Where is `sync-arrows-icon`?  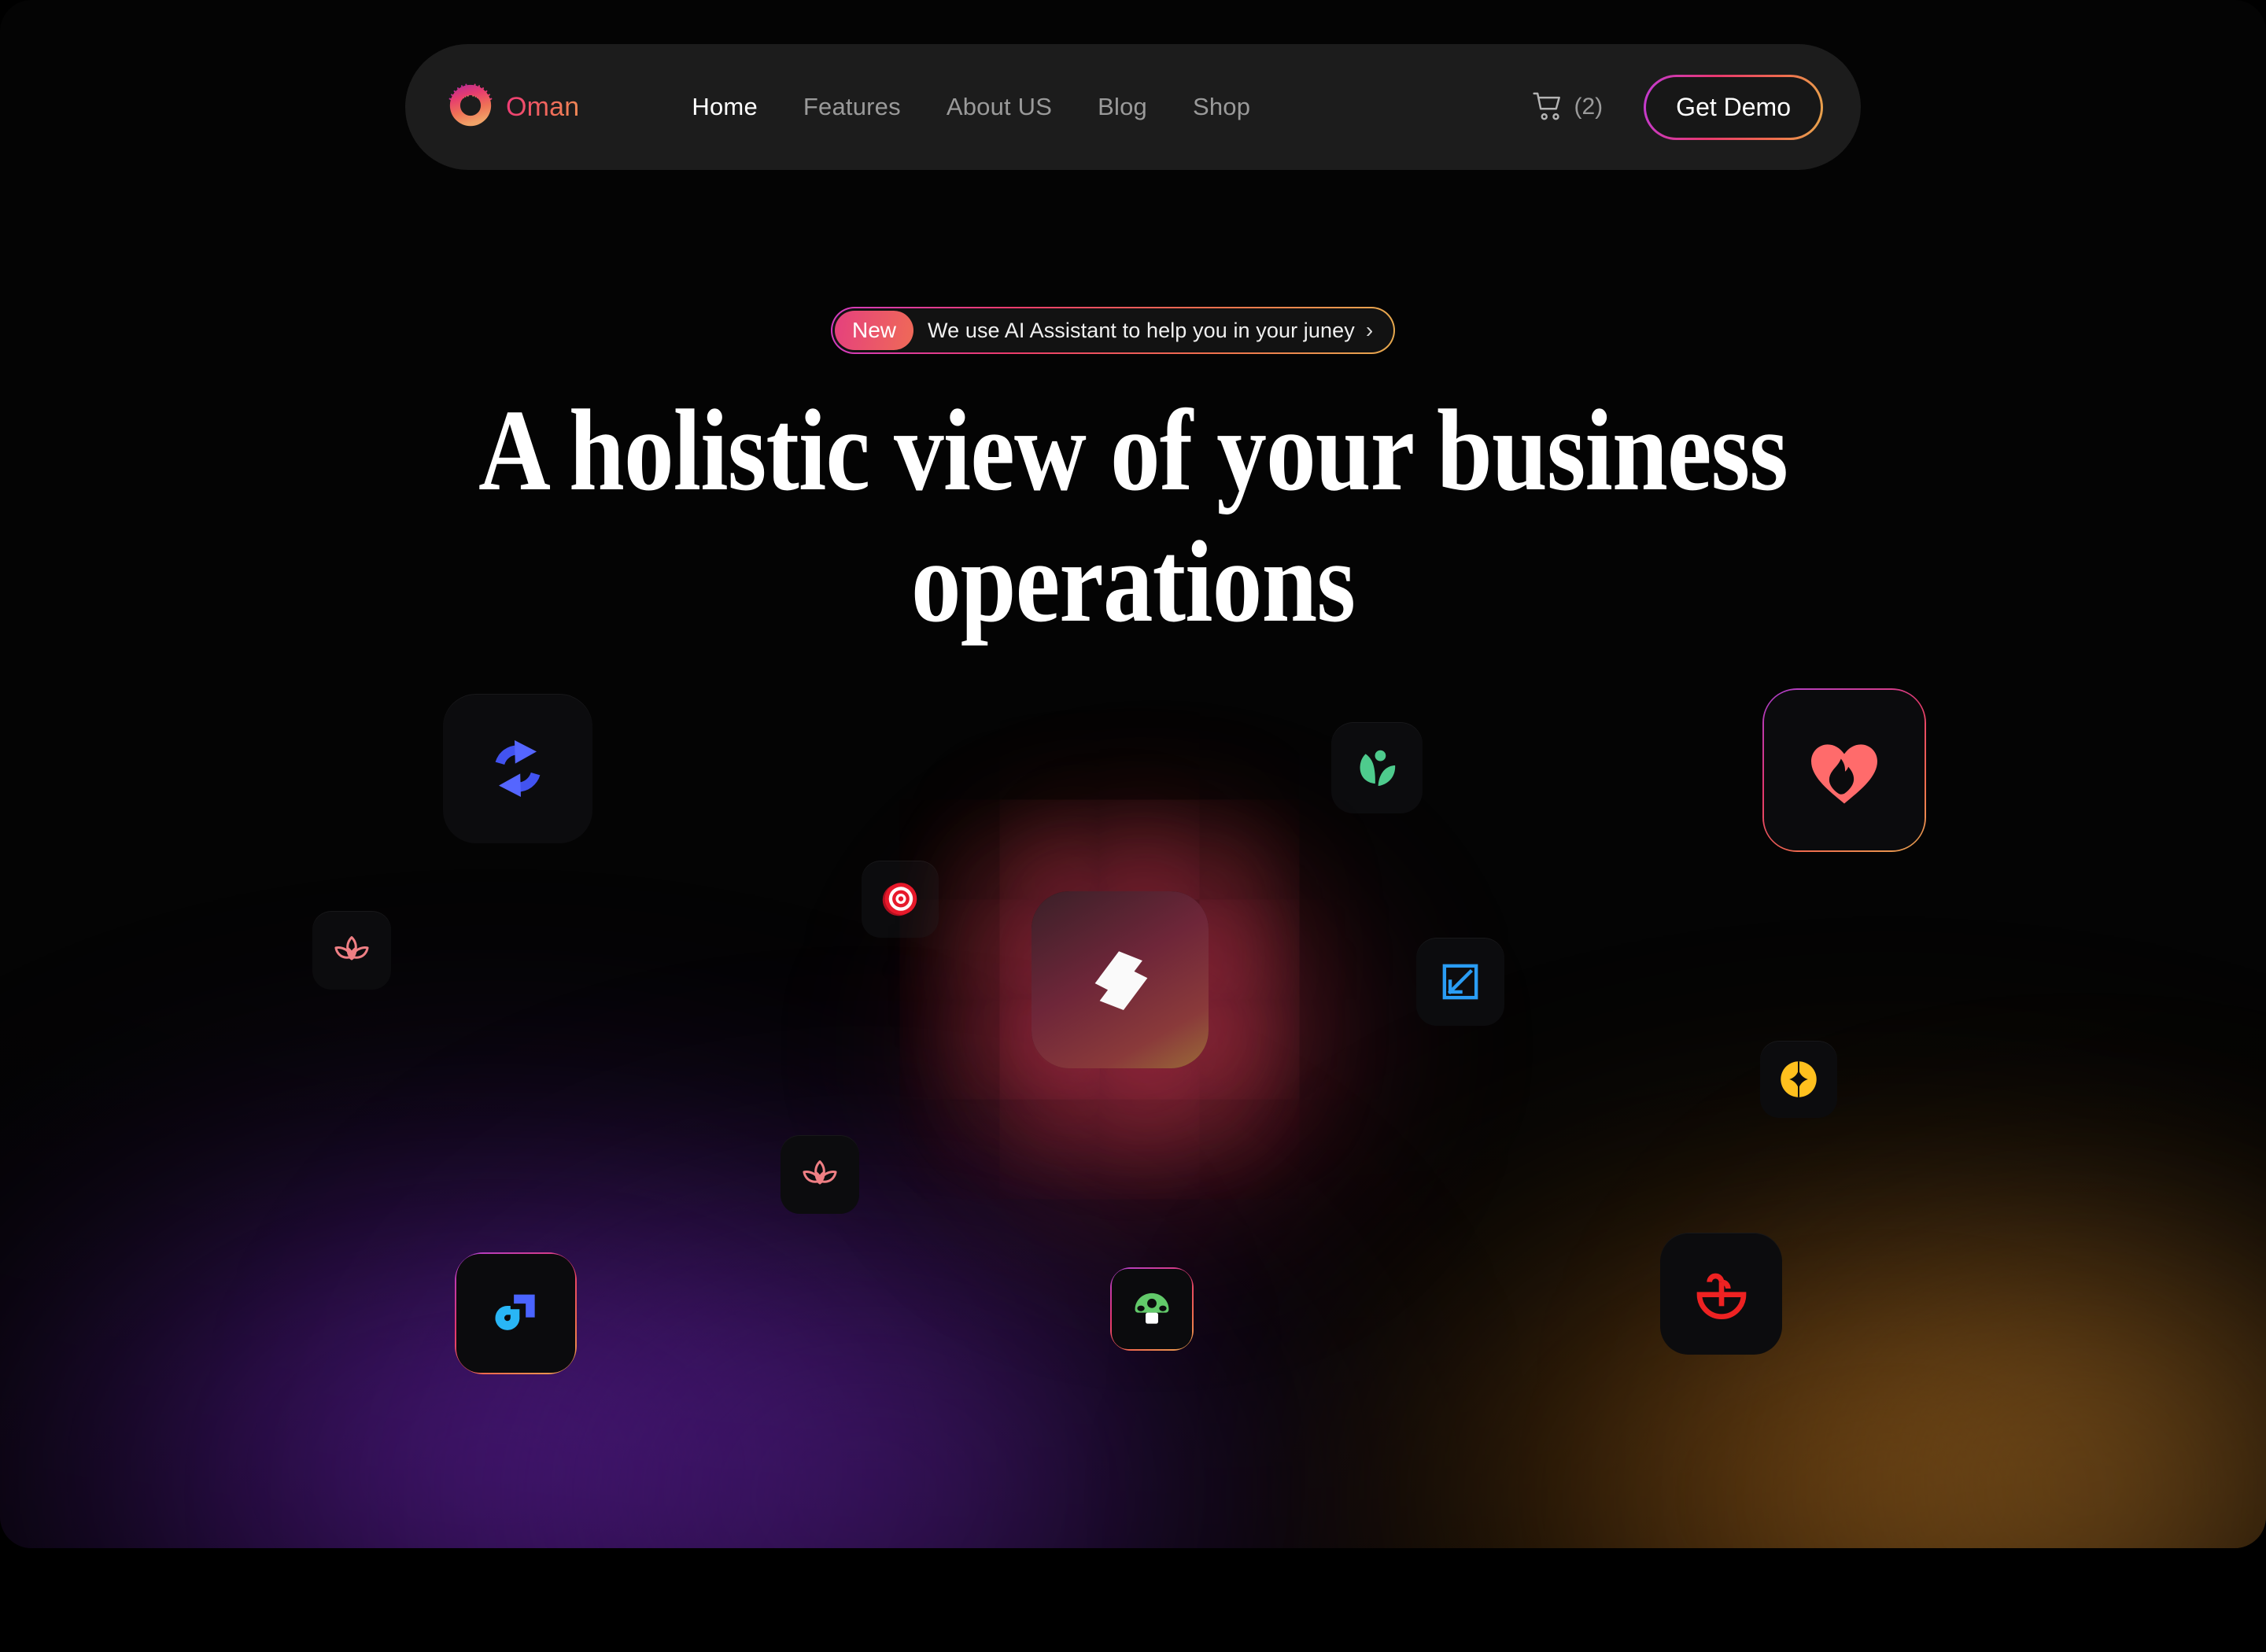 sync-arrows-icon is located at coordinates (518, 768).